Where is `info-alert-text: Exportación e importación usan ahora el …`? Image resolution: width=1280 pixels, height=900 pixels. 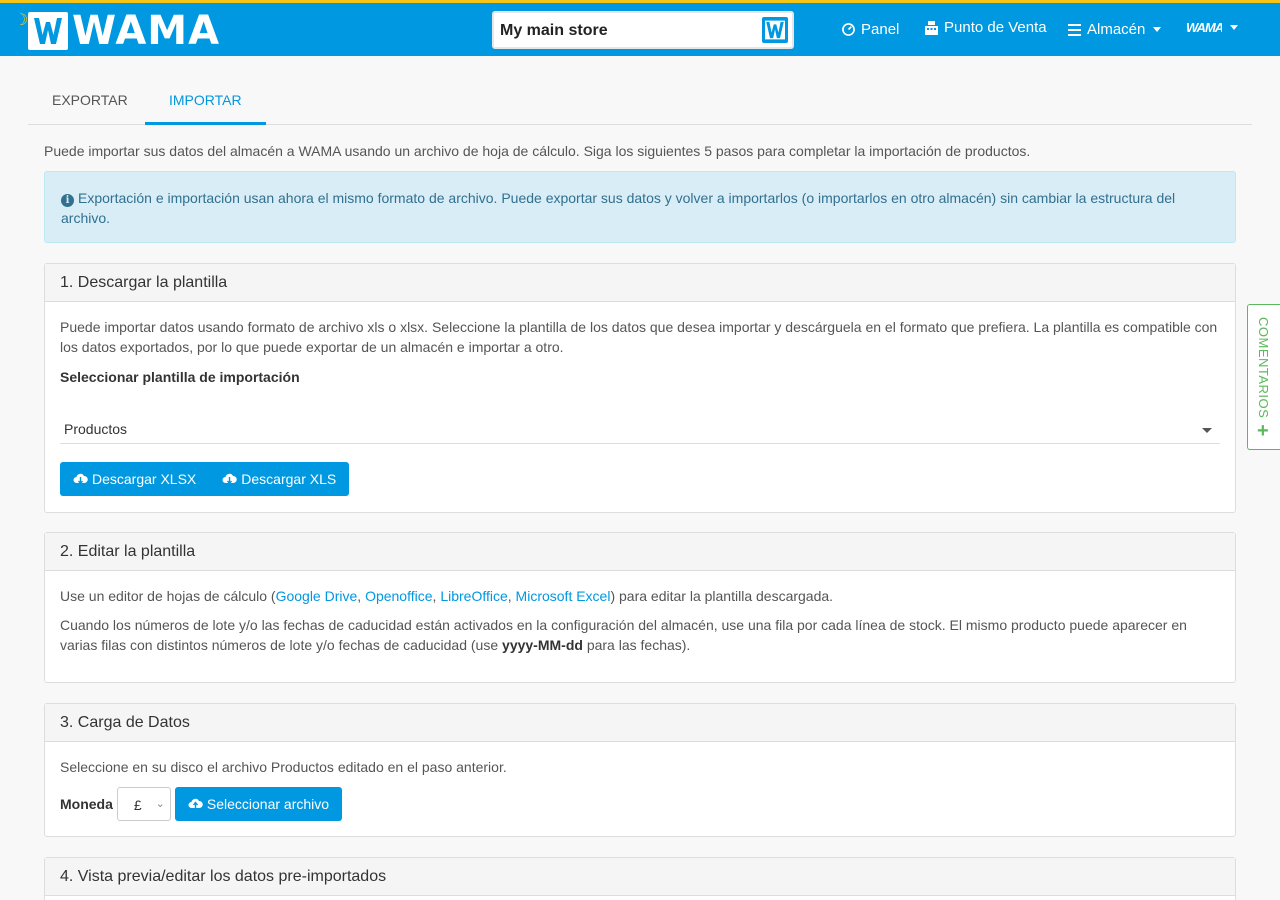 info-alert-text: Exportación e importación usan ahora el … is located at coordinates (618, 208).